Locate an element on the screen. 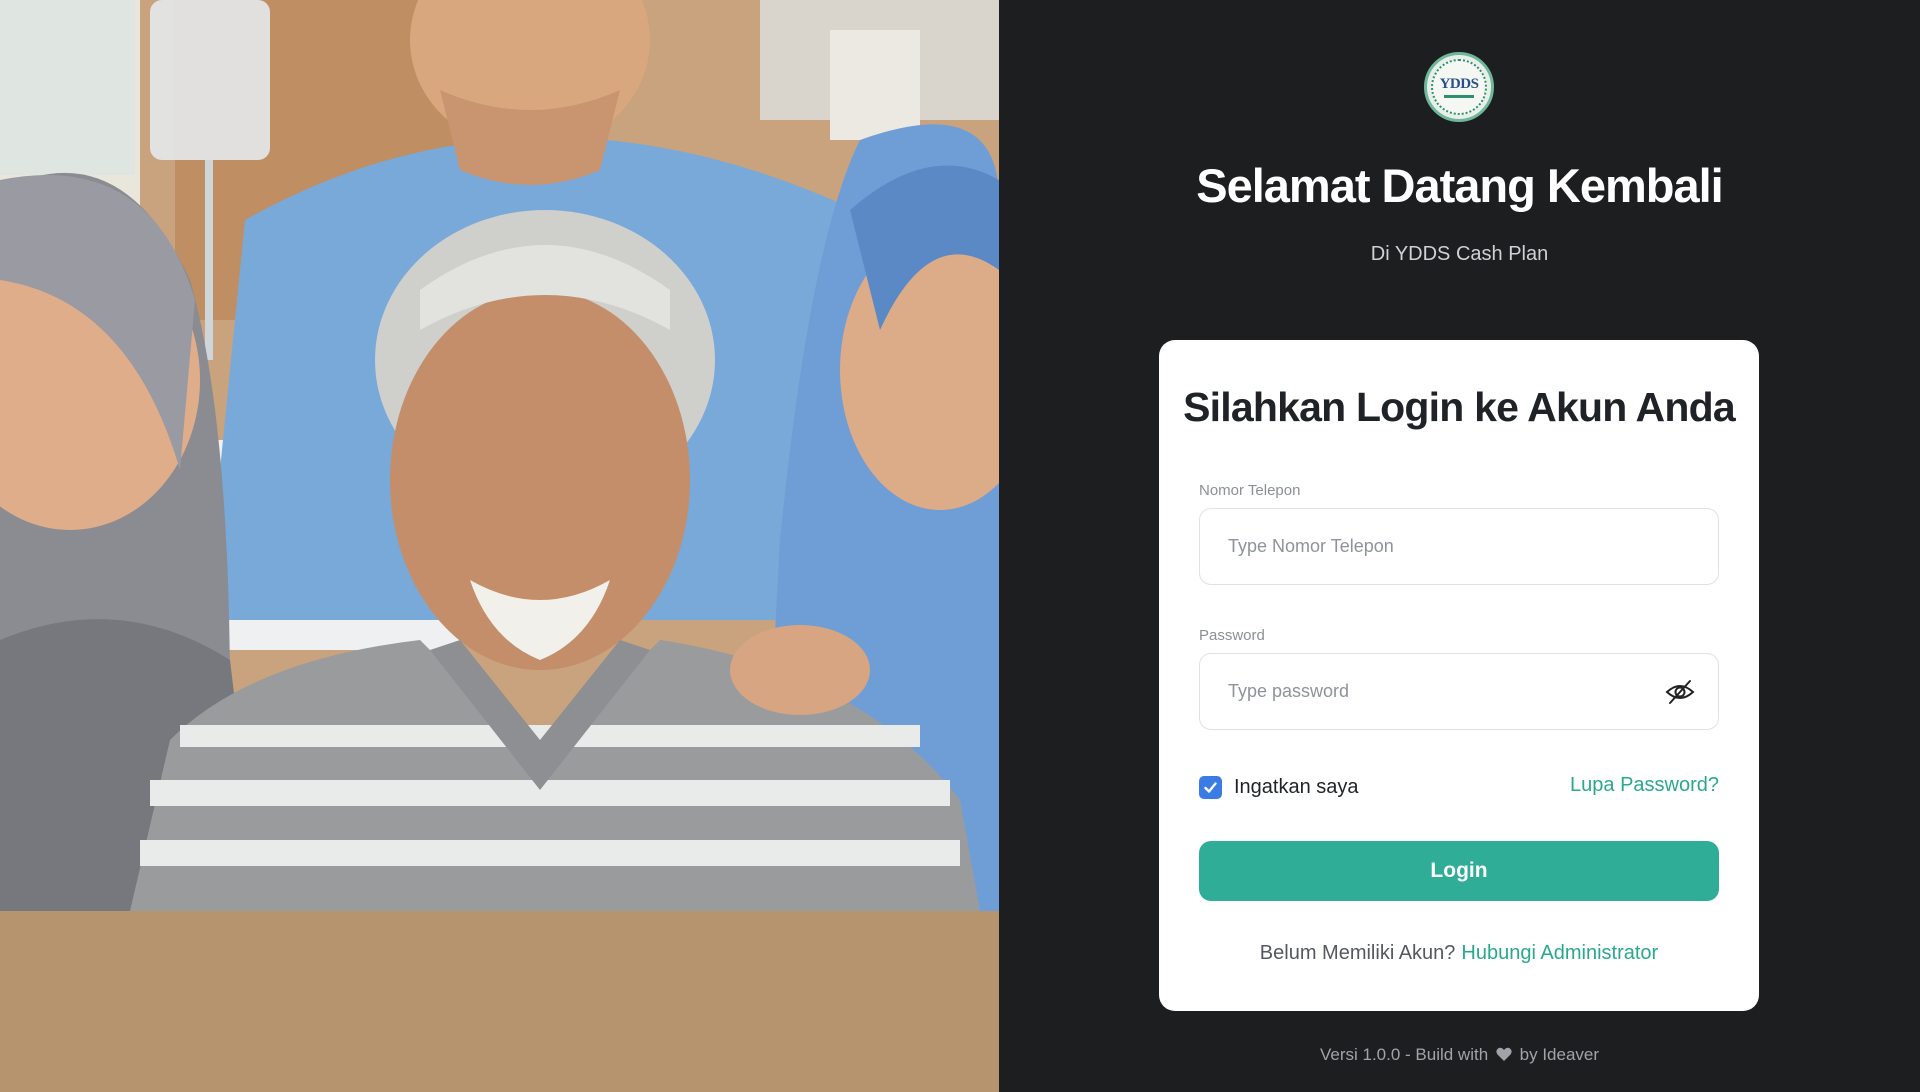  login-card-title: Silahkan Login ke Akun Anda is located at coordinates (1459, 407).